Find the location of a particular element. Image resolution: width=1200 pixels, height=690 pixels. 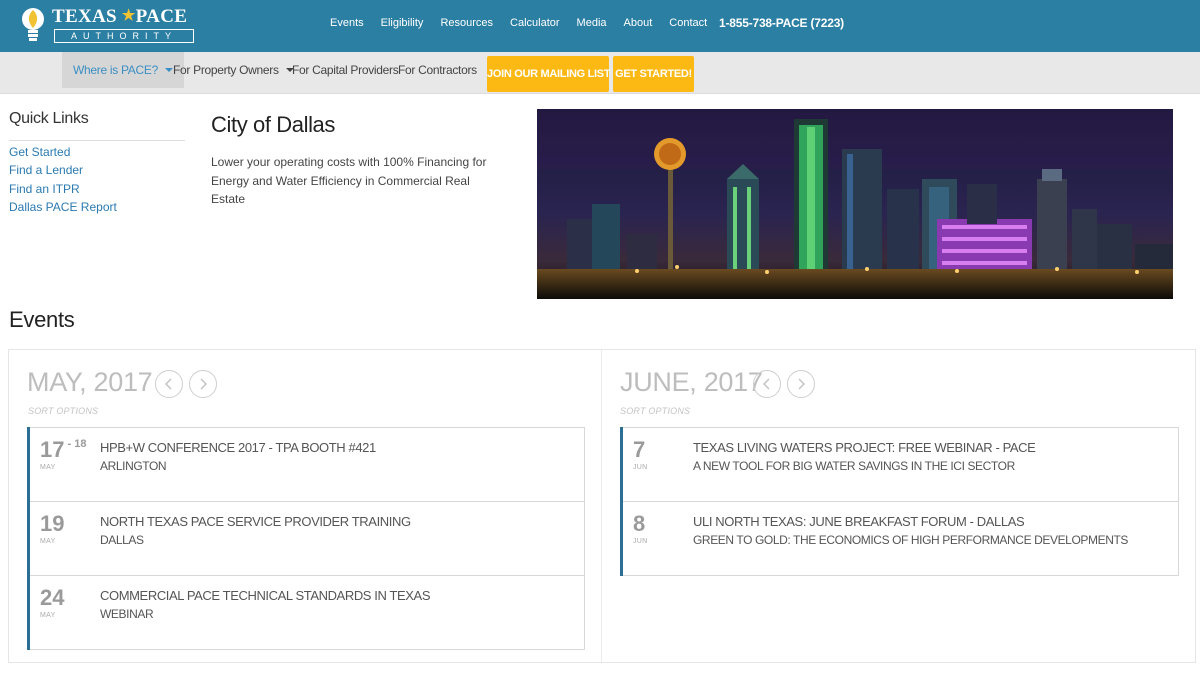

quick-link-dallas-report: Dallas PACE Report is located at coordinates (63, 207).